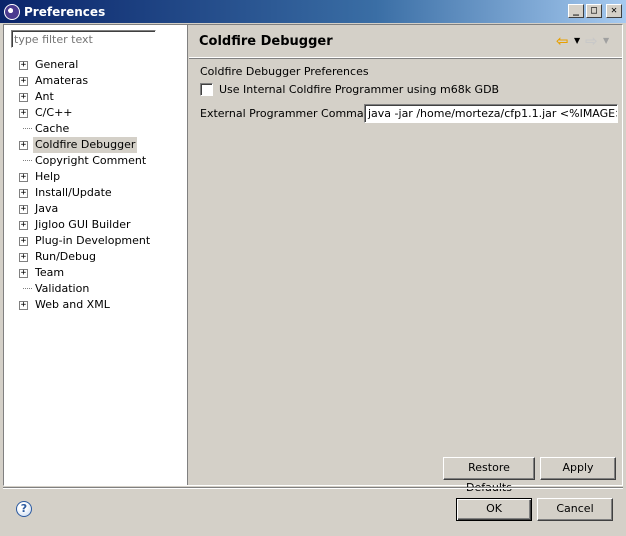 This screenshot has width=626, height=536. What do you see at coordinates (578, 468) in the screenshot?
I see `apply-button: Apply` at bounding box center [578, 468].